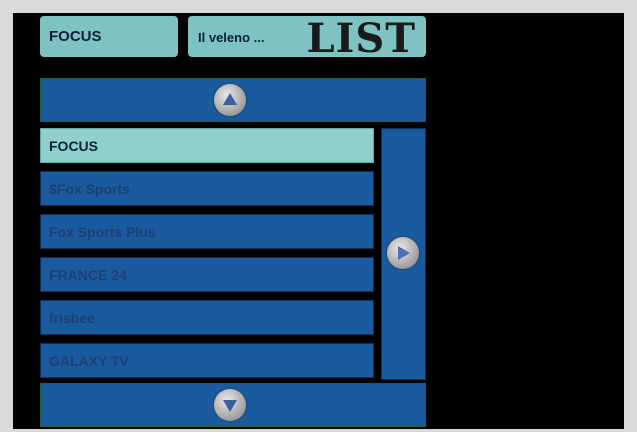  What do you see at coordinates (89, 189) in the screenshot?
I see `channel-row-label: $Fox Sports` at bounding box center [89, 189].